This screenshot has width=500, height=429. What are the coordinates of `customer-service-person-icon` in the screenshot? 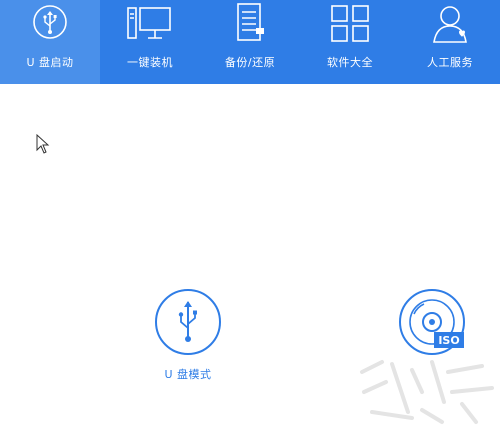 It's located at (450, 26).